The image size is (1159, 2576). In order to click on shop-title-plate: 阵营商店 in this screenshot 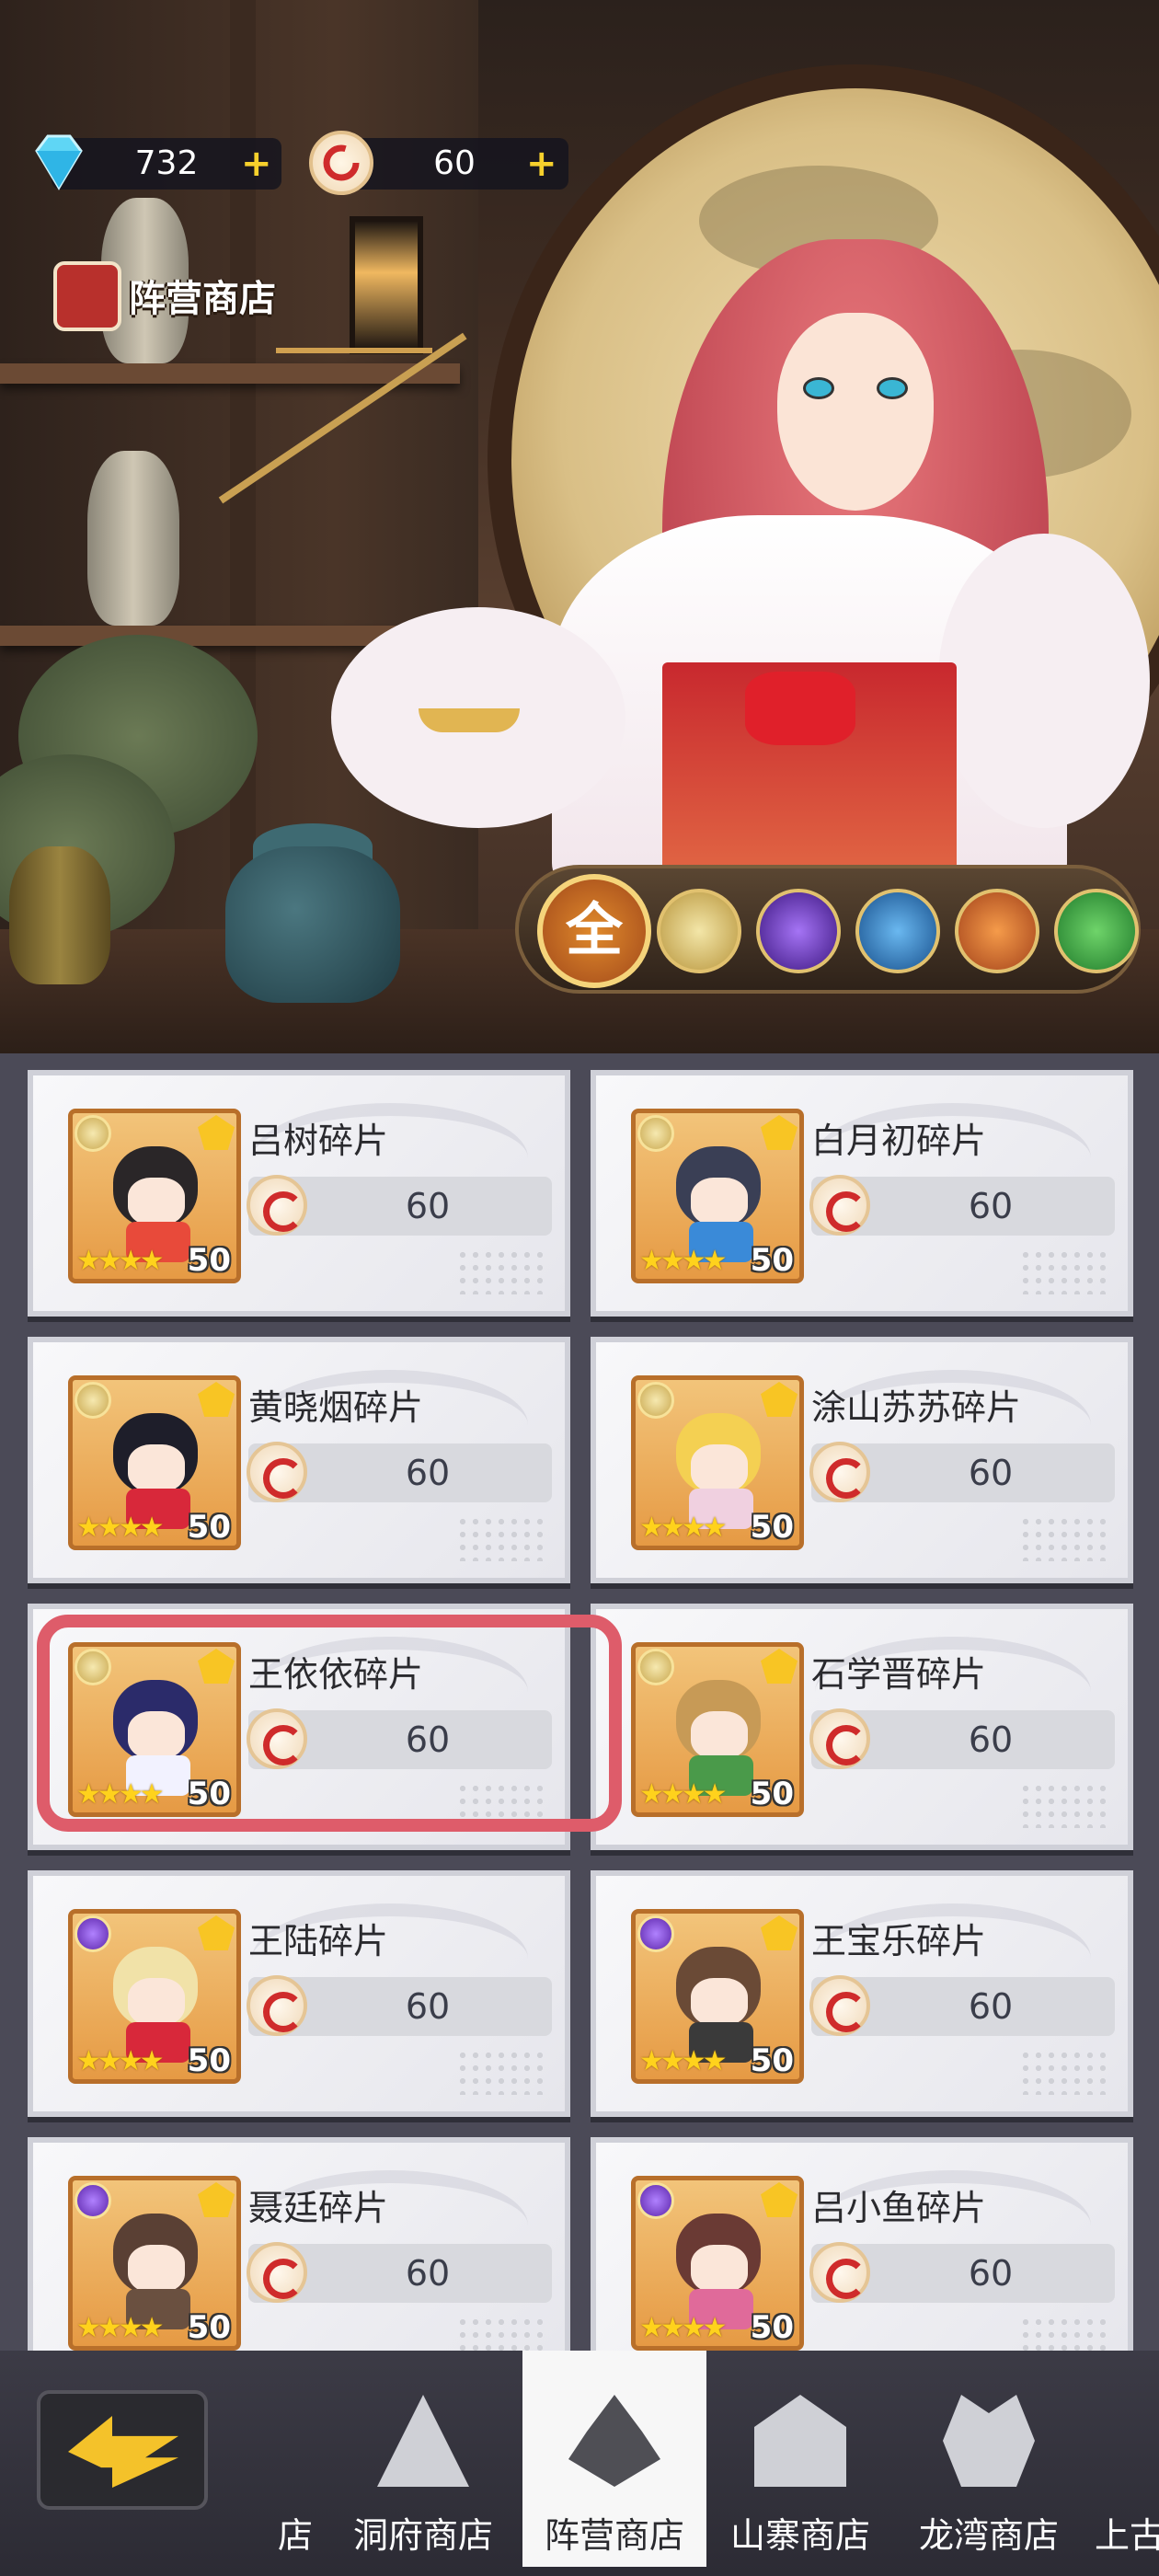, I will do `click(179, 294)`.